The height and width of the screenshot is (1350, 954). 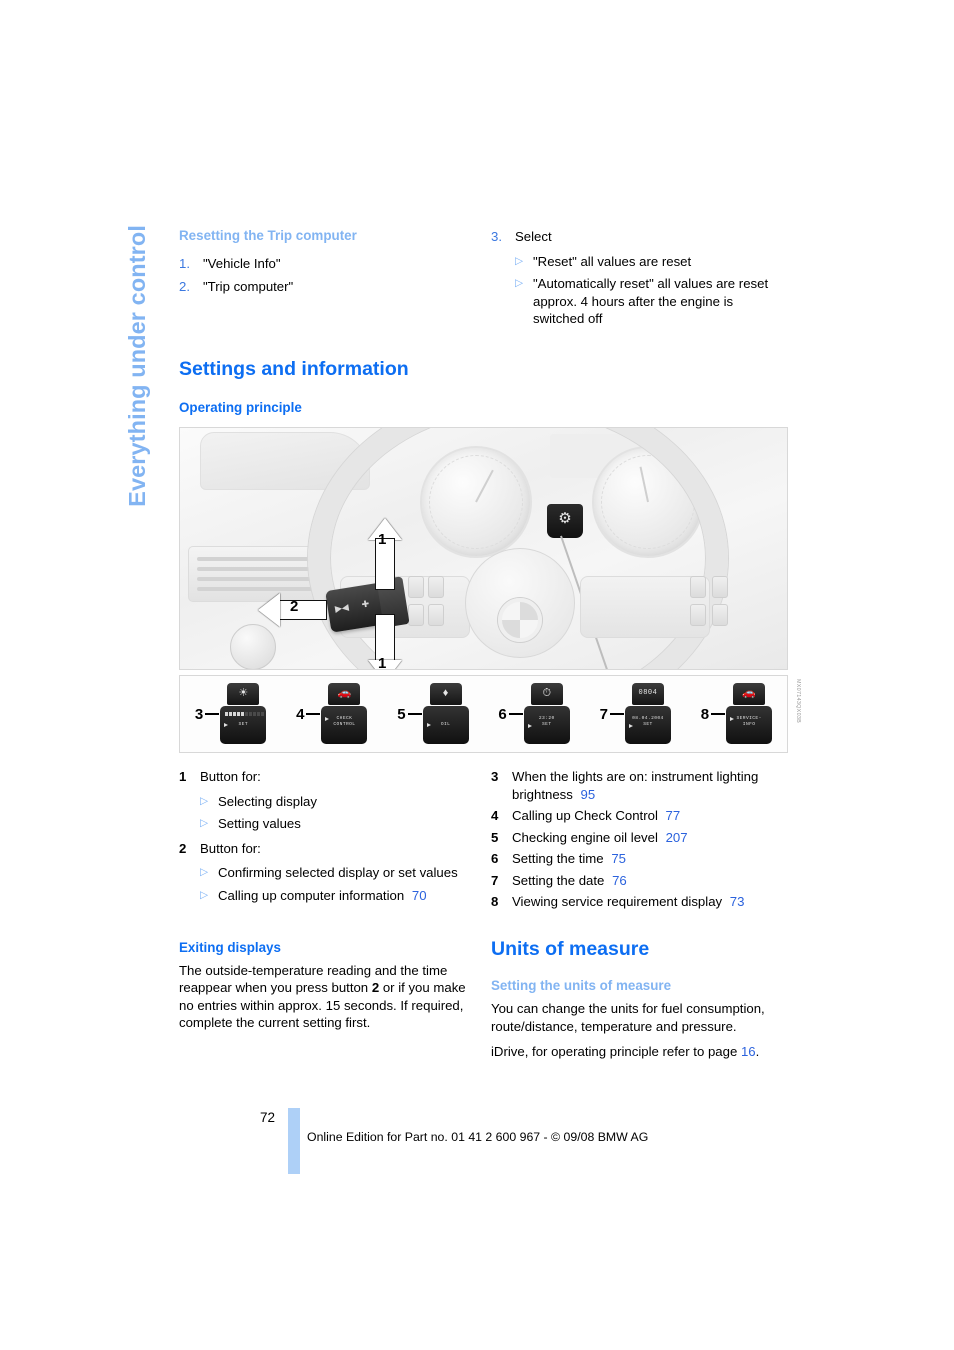 What do you see at coordinates (344, 724) in the screenshot?
I see `display-line2: CONTROL` at bounding box center [344, 724].